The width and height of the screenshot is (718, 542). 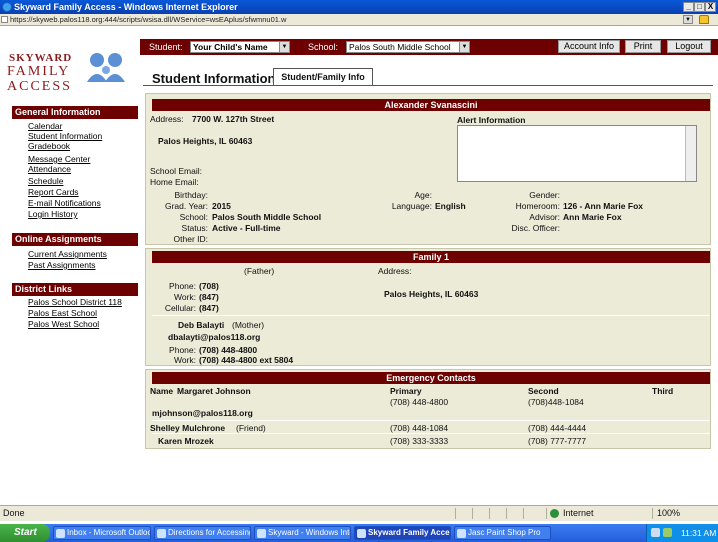 I want to click on tab-student-family-info: Student/Family Info, so click(x=323, y=76).